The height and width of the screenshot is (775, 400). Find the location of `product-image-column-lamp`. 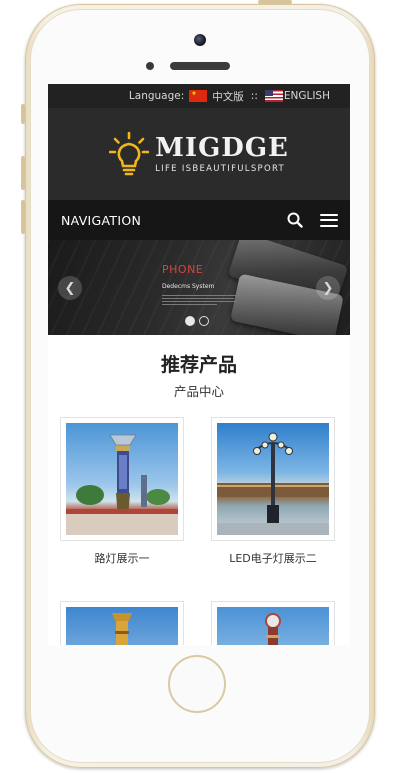

product-image-column-lamp is located at coordinates (122, 626).